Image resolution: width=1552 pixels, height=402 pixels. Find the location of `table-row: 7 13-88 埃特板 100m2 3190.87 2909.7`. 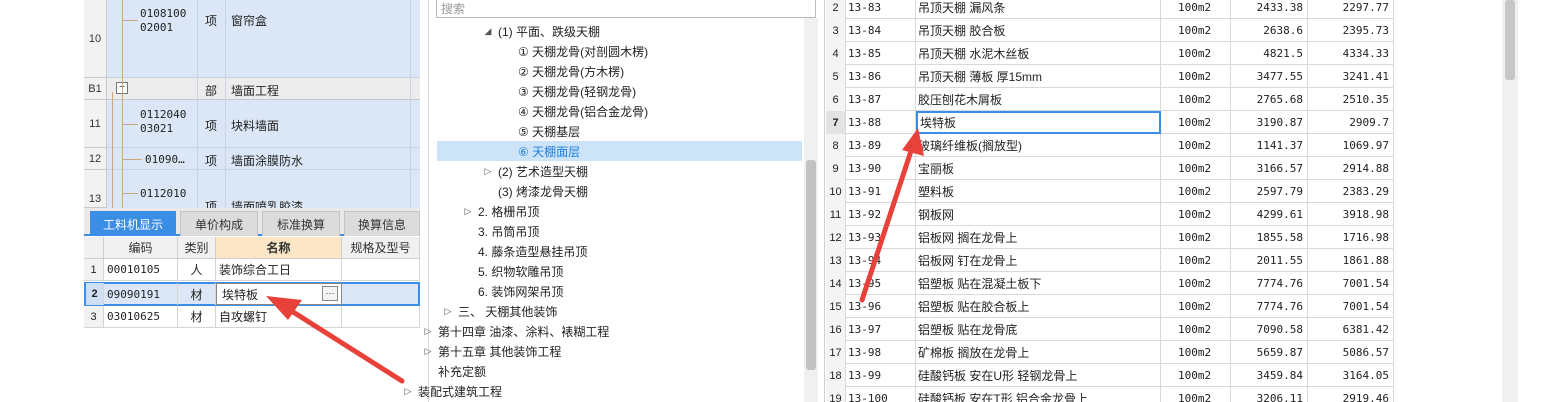

table-row: 7 13-88 埃特板 100m2 3190.87 2909.7 is located at coordinates (1110, 122).